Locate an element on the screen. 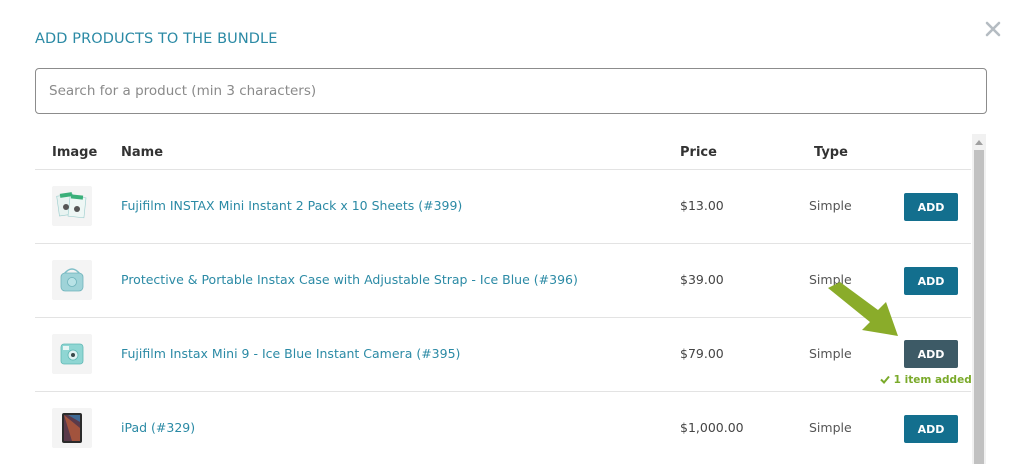  vertical-scrollbar is located at coordinates (979, 299).